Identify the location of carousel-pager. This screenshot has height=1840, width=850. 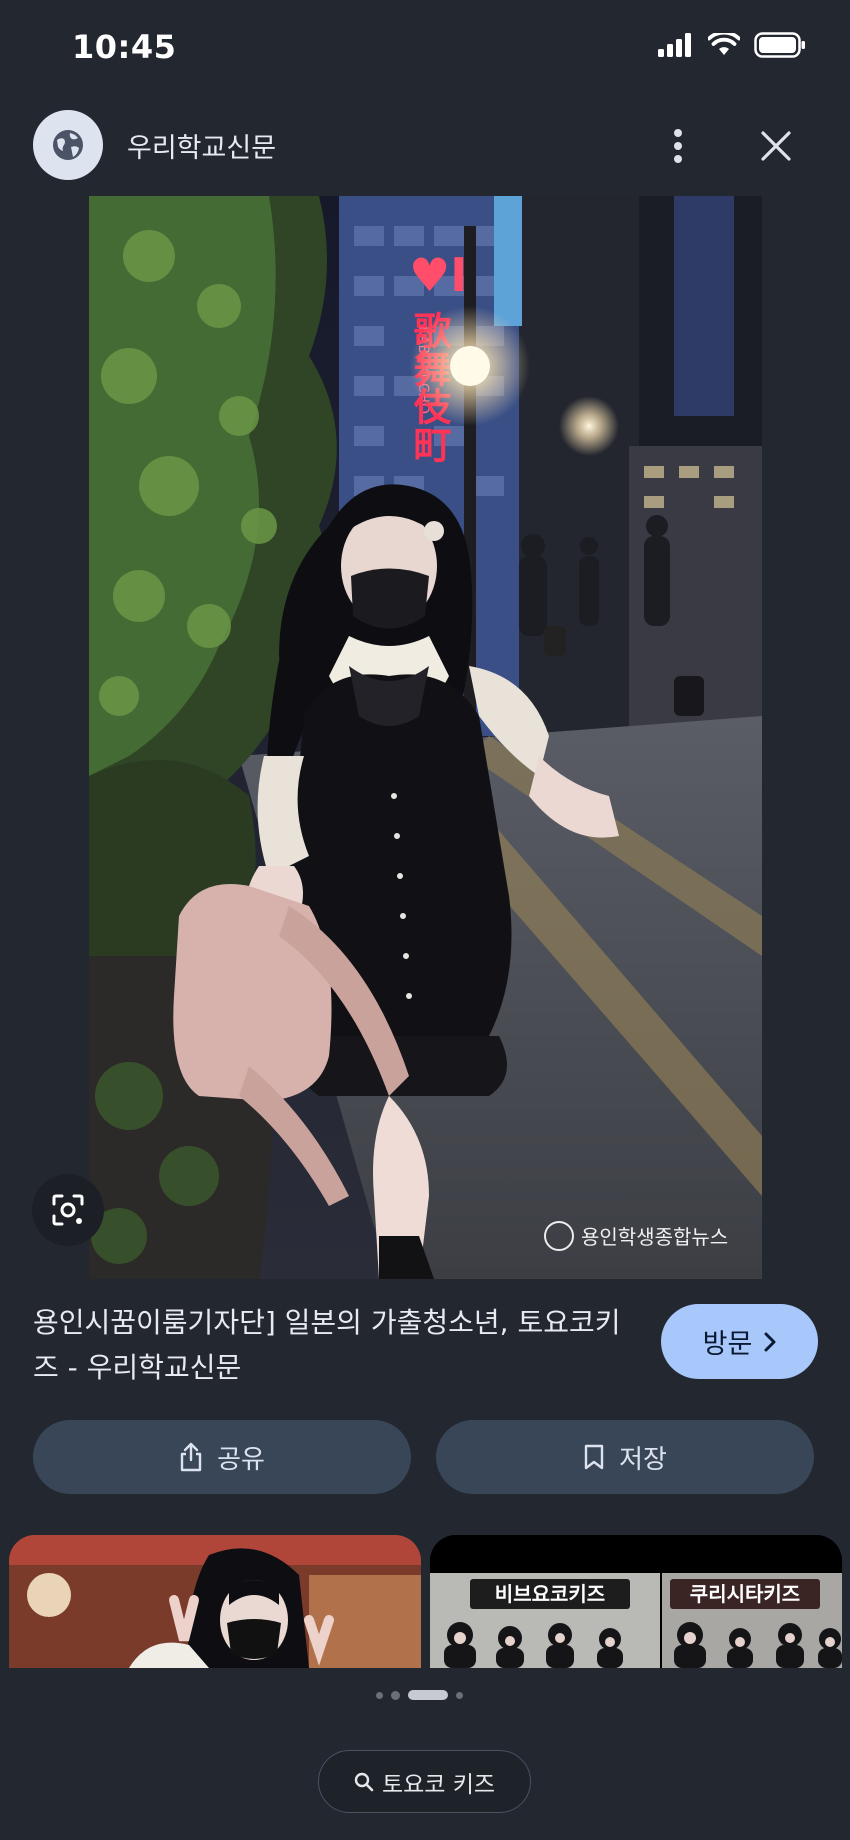
(419, 1695).